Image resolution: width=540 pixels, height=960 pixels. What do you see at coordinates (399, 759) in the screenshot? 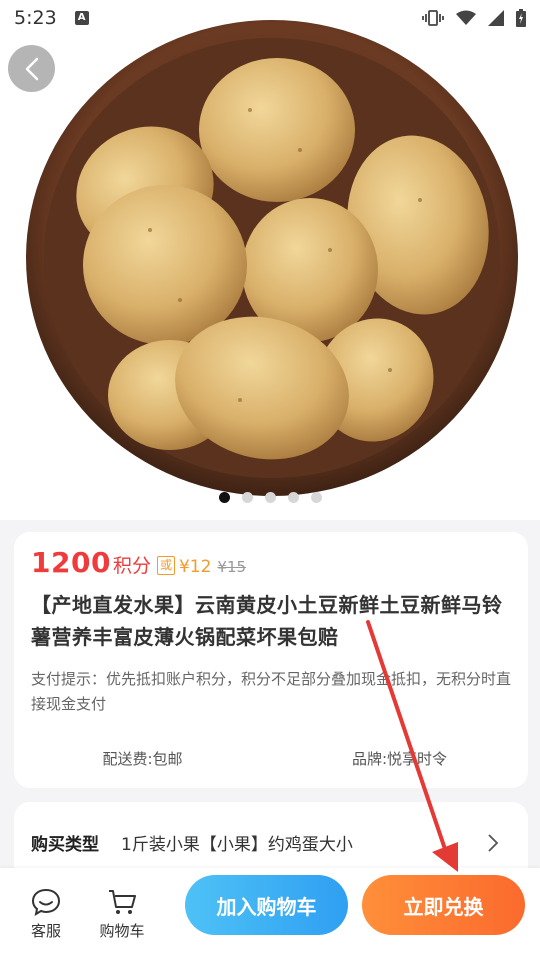
I see `brand: 品牌:悦享时令` at bounding box center [399, 759].